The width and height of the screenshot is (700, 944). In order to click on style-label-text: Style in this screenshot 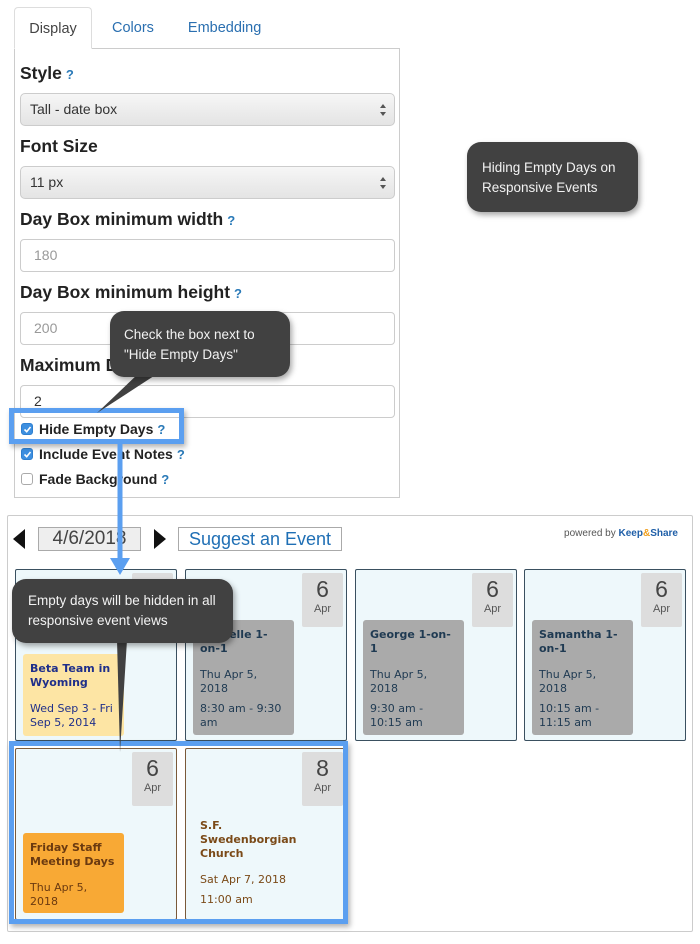, I will do `click(41, 73)`.